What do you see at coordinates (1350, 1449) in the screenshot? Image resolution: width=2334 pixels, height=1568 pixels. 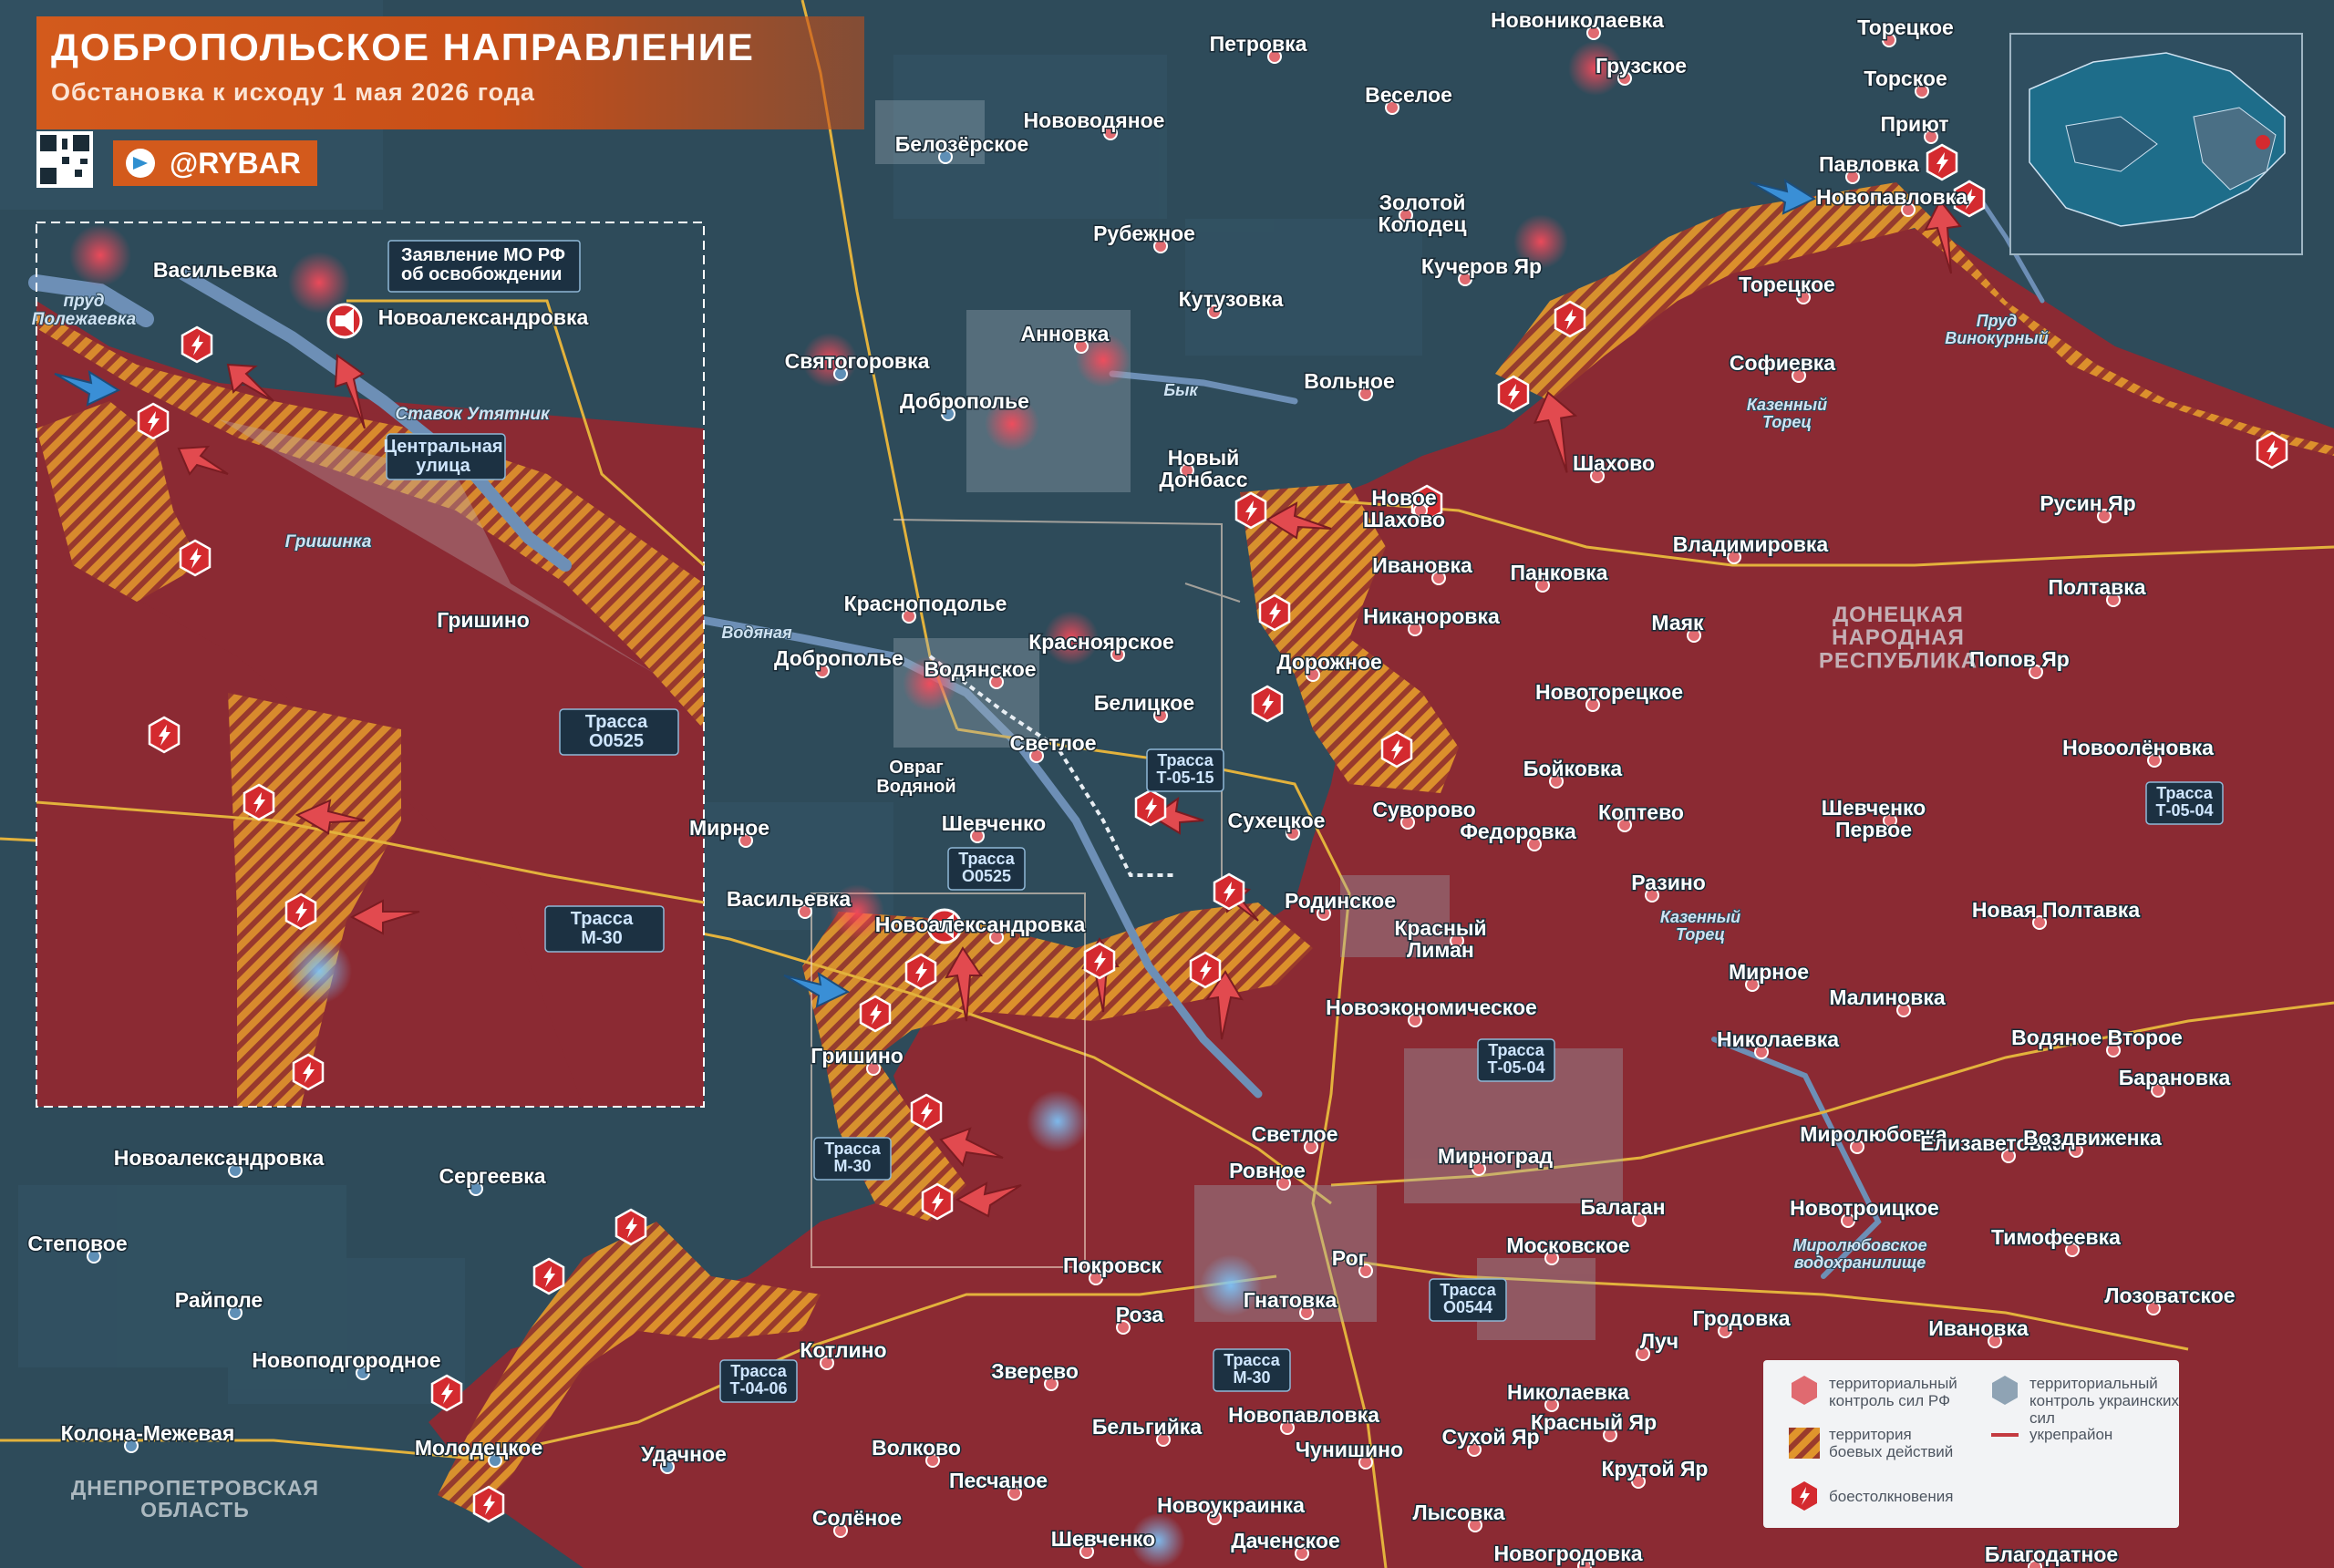 I see `town-label: Чунишино` at bounding box center [1350, 1449].